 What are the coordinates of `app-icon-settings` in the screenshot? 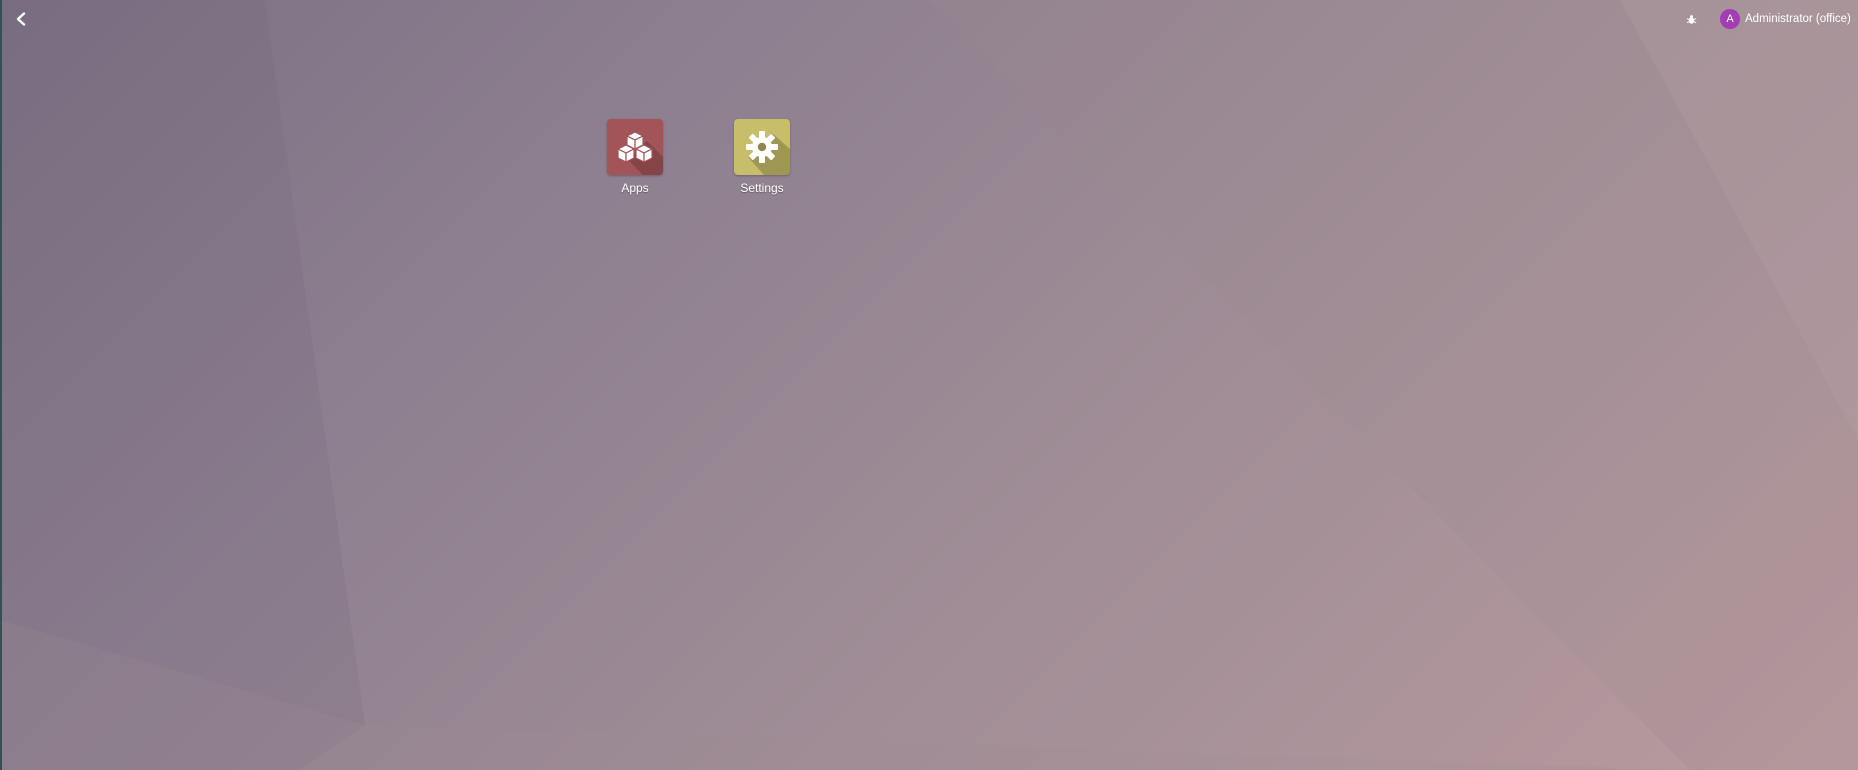 It's located at (762, 147).